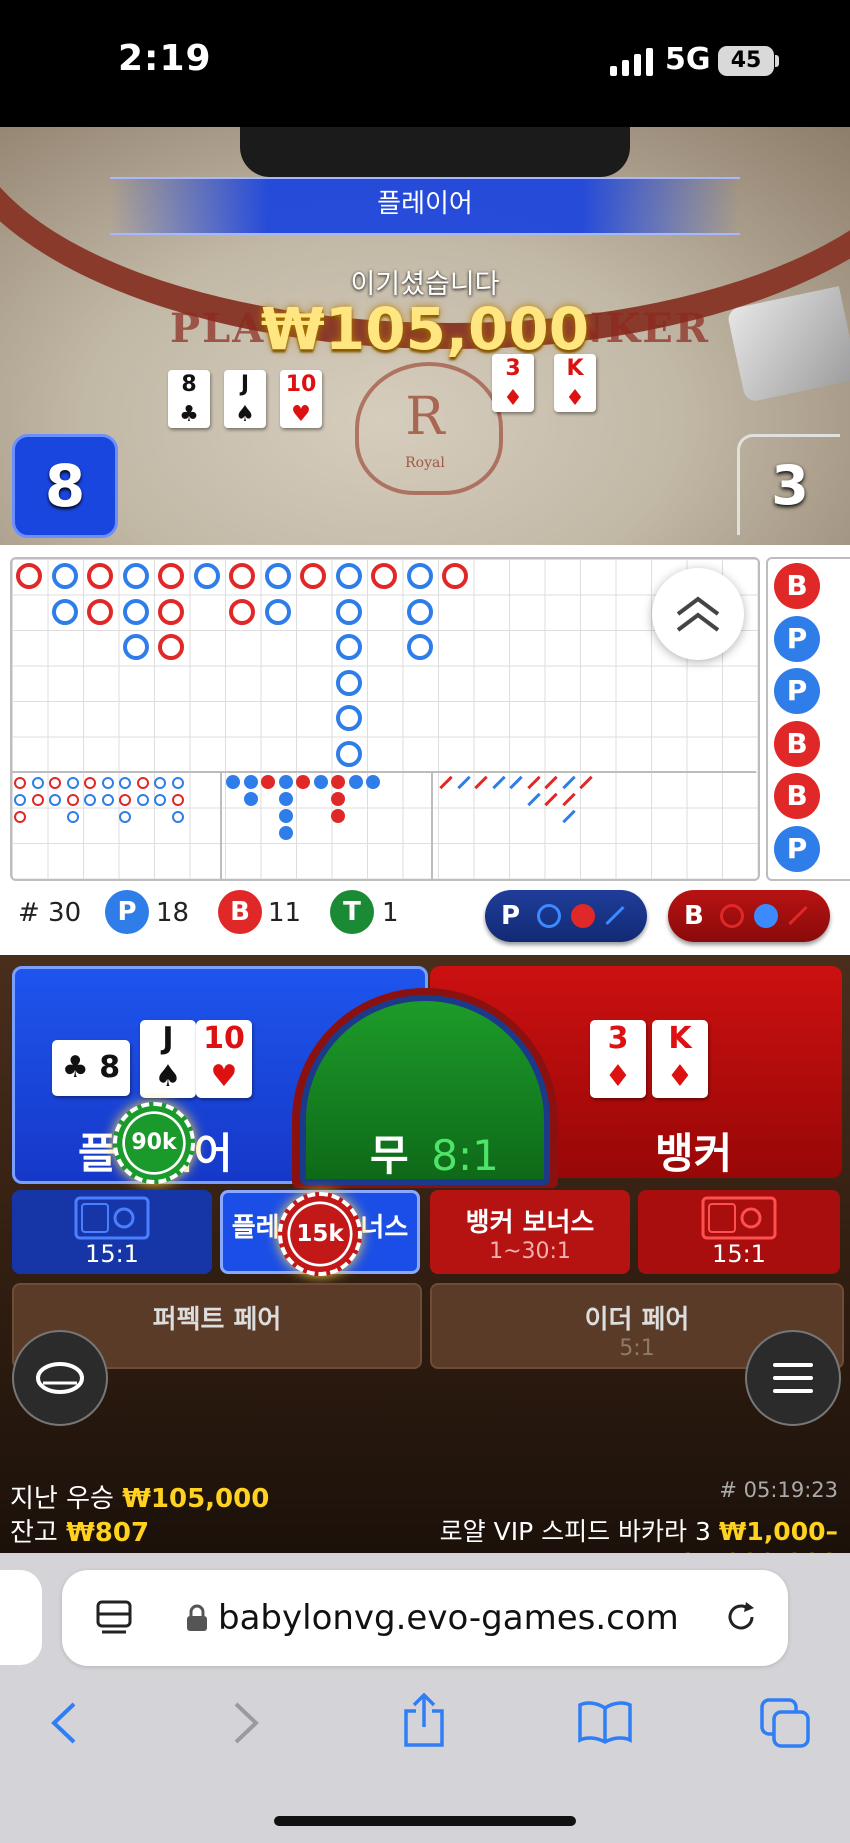 Image resolution: width=850 pixels, height=1843 pixels. What do you see at coordinates (217, 1320) in the screenshot?
I see `perfect-pair-label: 퍼펙트 페어` at bounding box center [217, 1320].